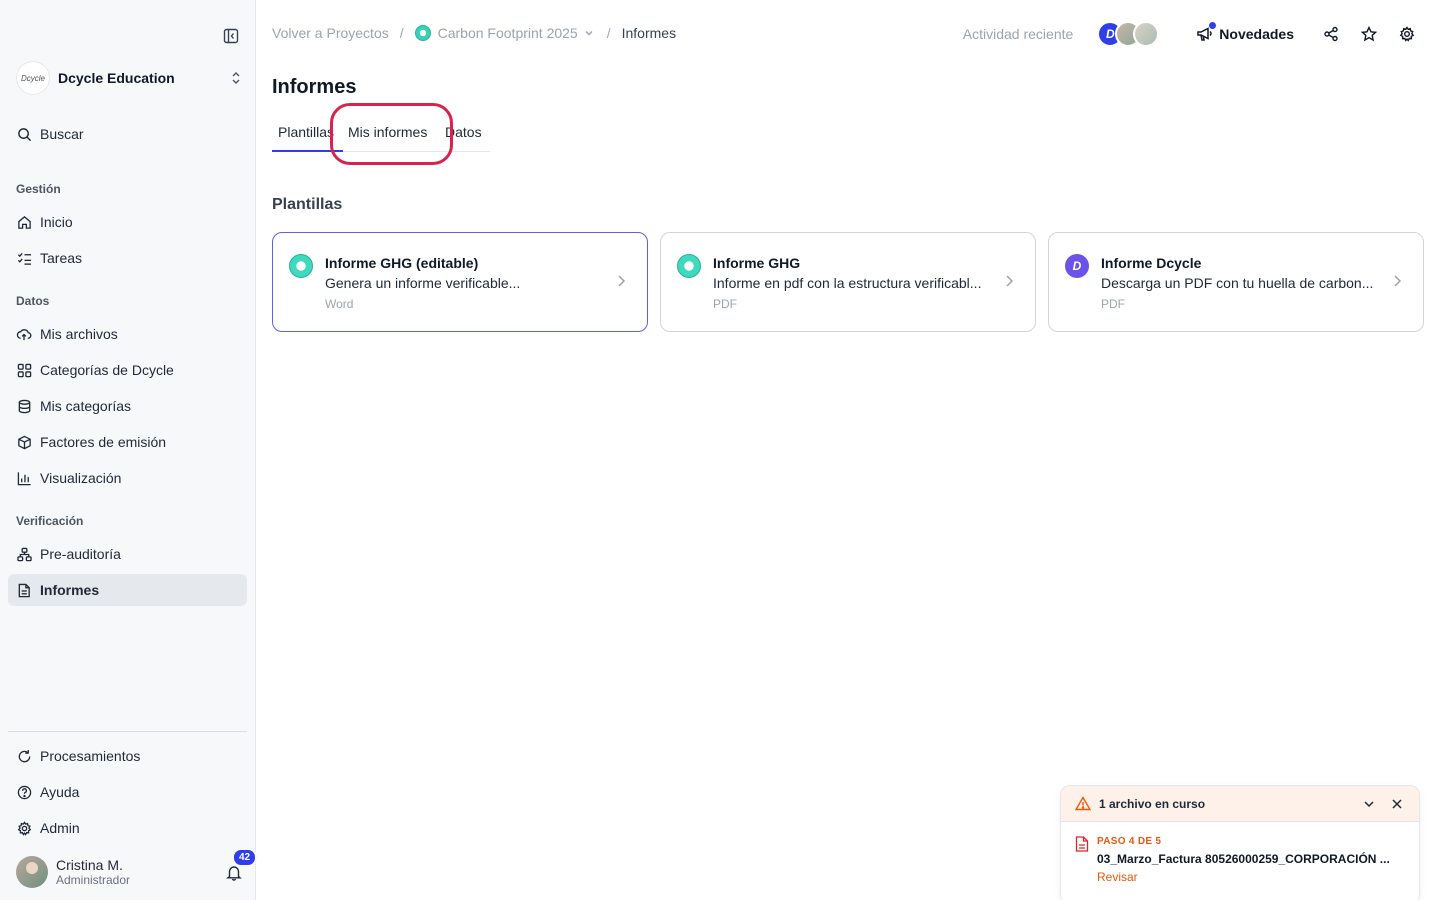 This screenshot has height=900, width=1440. What do you see at coordinates (56, 222) in the screenshot?
I see `sidebar-item-label: Inicio` at bounding box center [56, 222].